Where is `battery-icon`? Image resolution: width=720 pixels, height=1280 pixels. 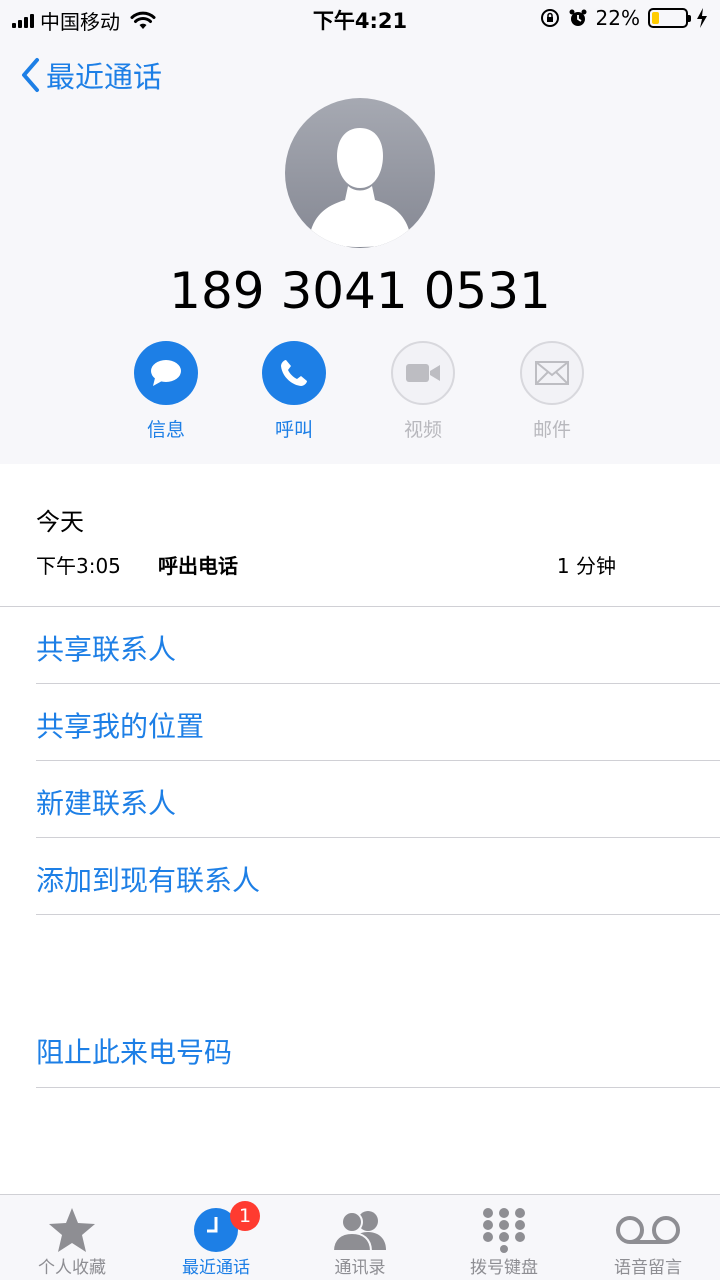 battery-icon is located at coordinates (669, 18).